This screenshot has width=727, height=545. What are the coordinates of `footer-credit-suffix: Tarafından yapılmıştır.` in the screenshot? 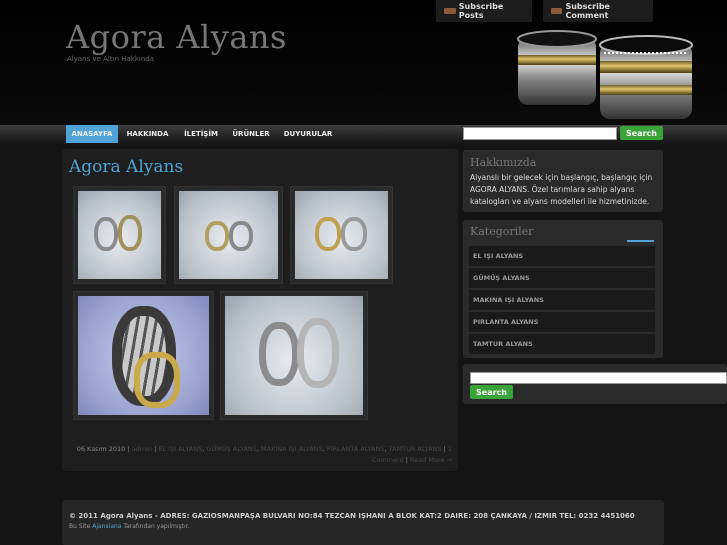 It's located at (156, 526).